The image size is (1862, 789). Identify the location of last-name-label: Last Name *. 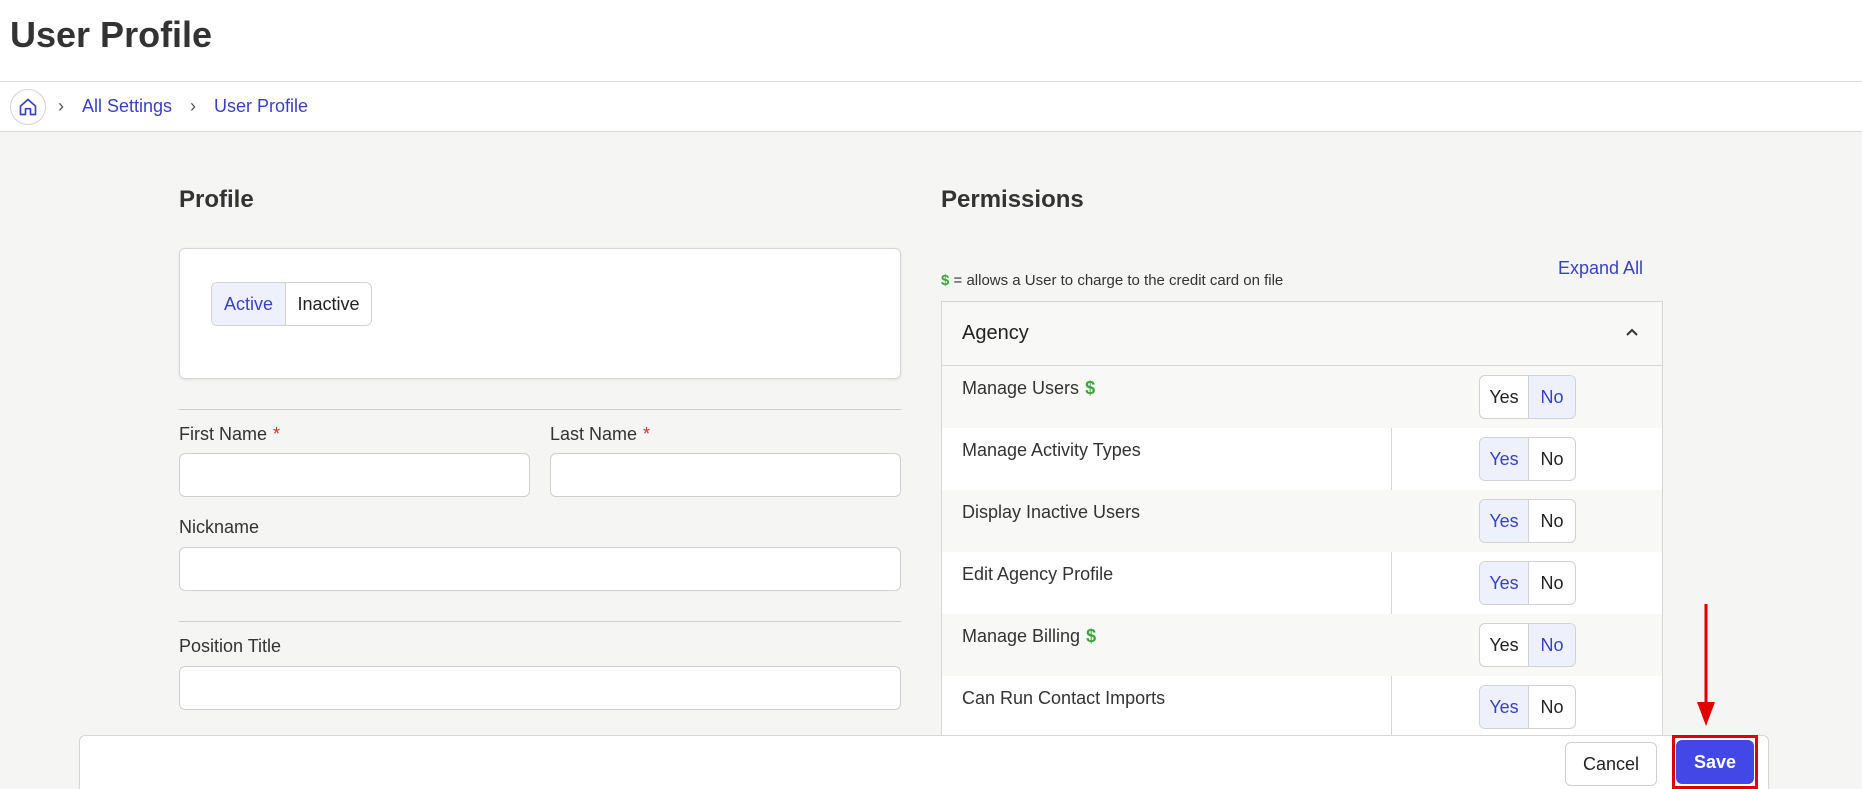
(600, 434).